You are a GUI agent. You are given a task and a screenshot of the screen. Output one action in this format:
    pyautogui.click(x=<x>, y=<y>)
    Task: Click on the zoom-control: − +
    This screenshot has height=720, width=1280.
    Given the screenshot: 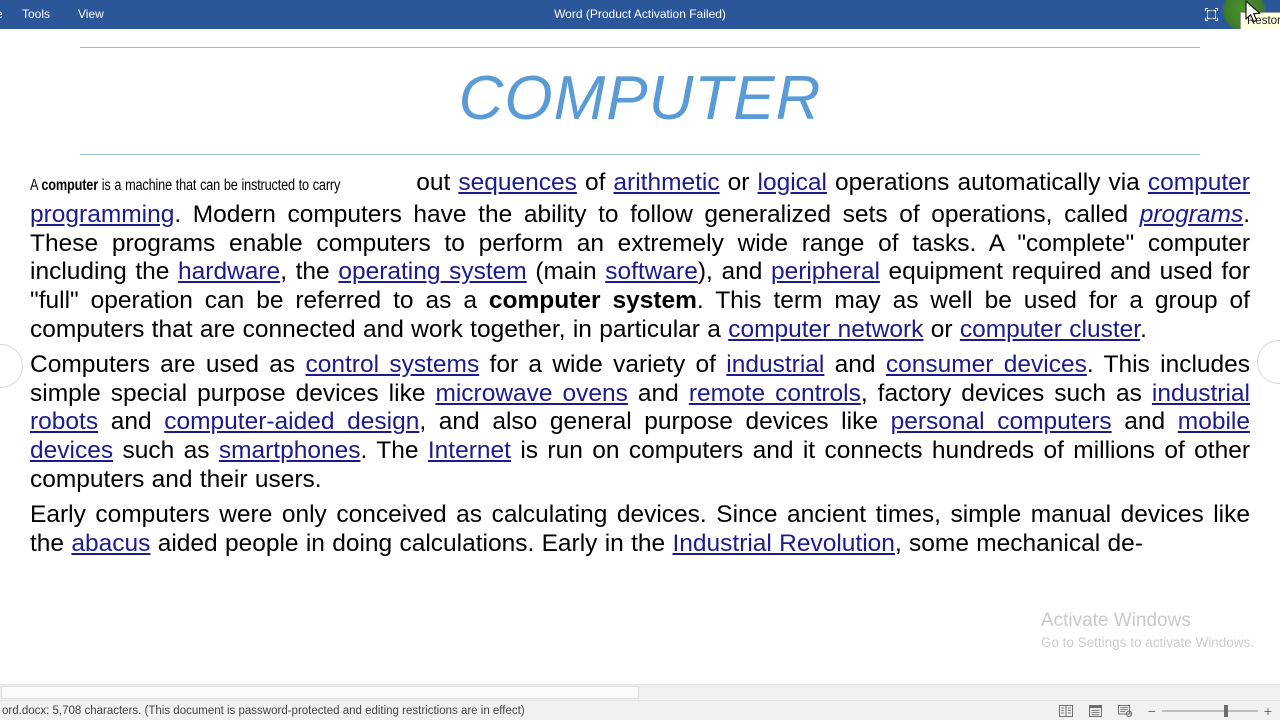 What is the action you would take?
    pyautogui.click(x=1210, y=711)
    